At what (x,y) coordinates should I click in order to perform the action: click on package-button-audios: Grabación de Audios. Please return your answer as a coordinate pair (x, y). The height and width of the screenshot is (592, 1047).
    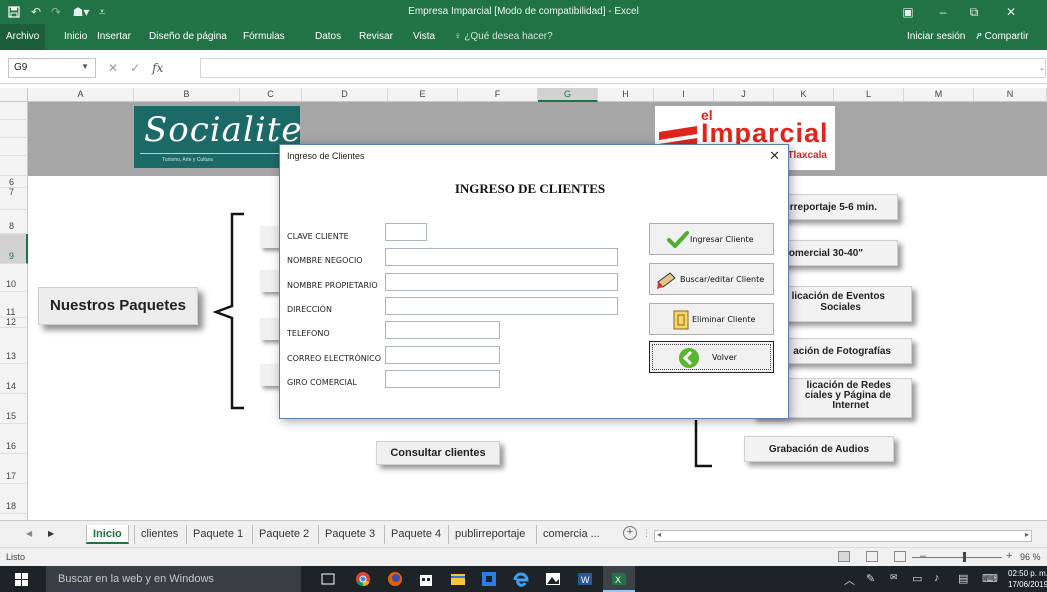
    Looking at the image, I should click on (819, 449).